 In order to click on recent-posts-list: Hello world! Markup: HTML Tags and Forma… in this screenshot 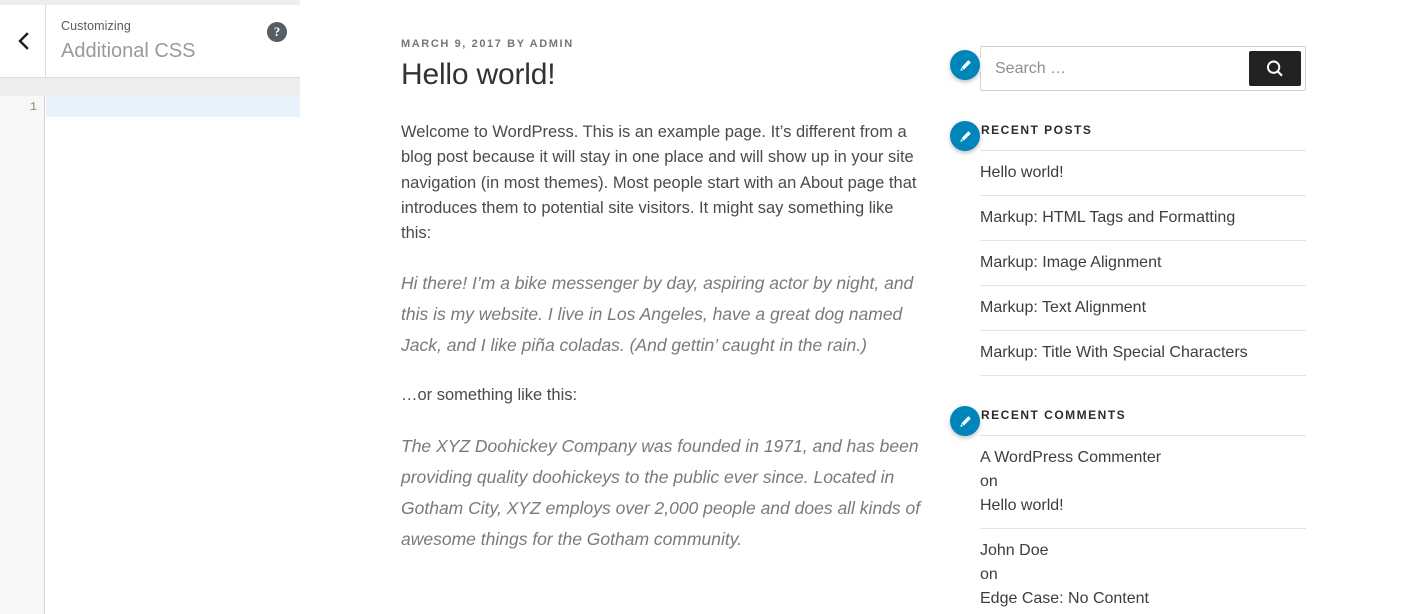, I will do `click(1143, 263)`.